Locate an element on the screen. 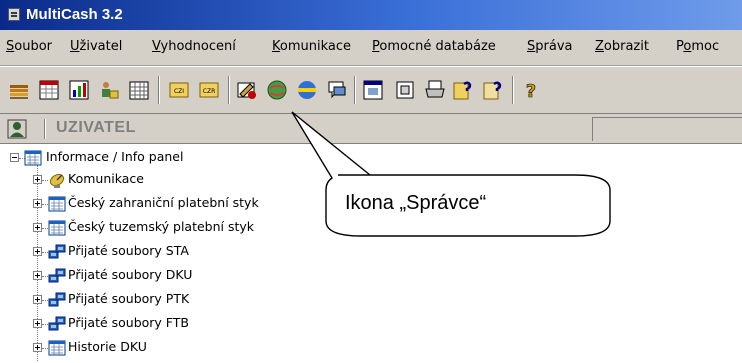 This screenshot has height=363, width=742. menu-pomocne-databaze: Pomocné databáze is located at coordinates (434, 46).